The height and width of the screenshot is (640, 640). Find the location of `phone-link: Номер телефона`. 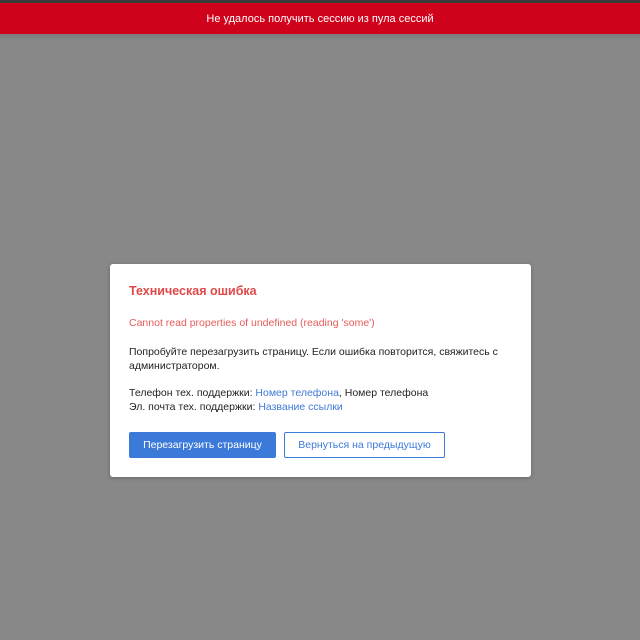

phone-link: Номер телефона is located at coordinates (297, 393).